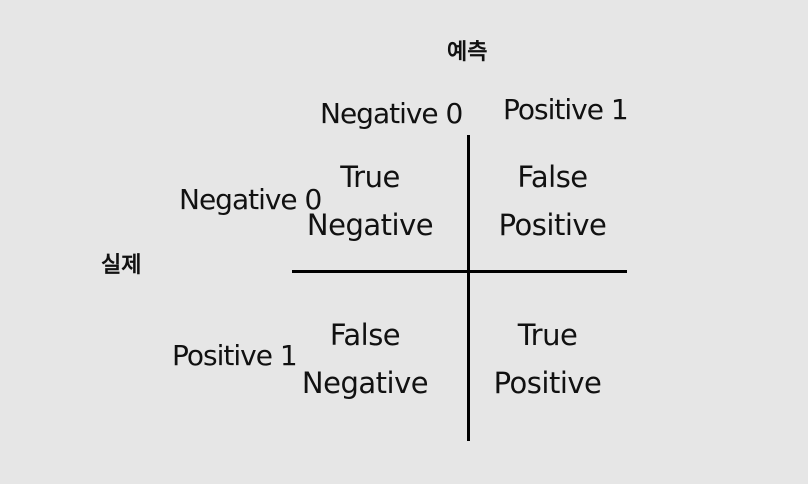  What do you see at coordinates (552, 225) in the screenshot?
I see `cell-false-positive-line2: Positive` at bounding box center [552, 225].